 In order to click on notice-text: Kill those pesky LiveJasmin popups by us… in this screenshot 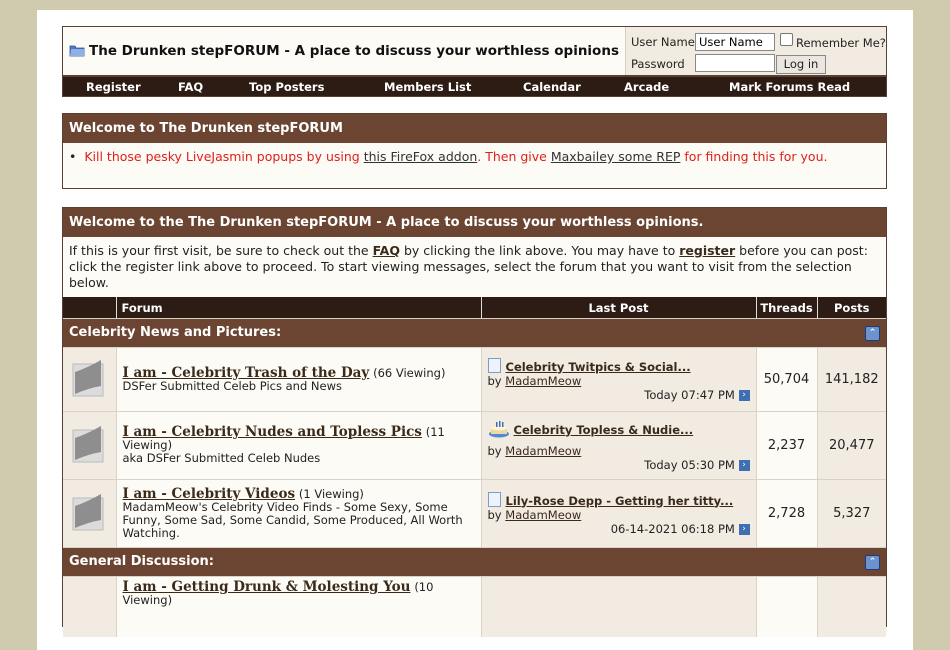, I will do `click(224, 156)`.